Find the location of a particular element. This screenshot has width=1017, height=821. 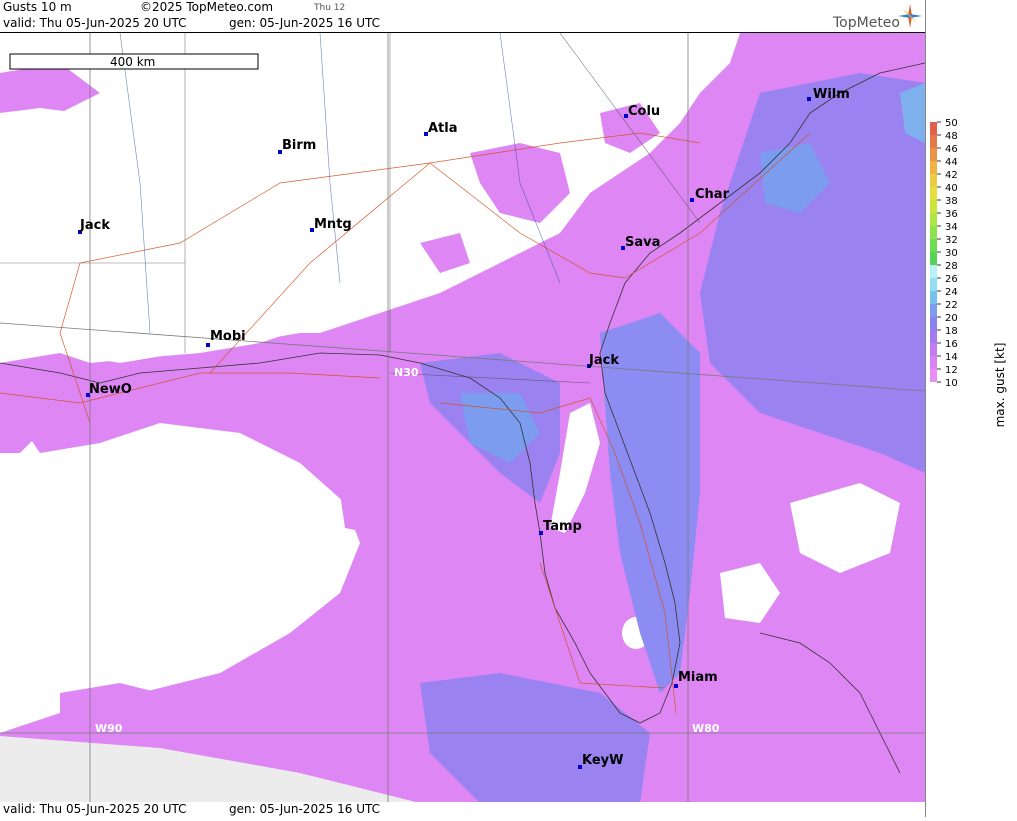

copyright-text: ©2025 TopMeteo.com is located at coordinates (207, 7).